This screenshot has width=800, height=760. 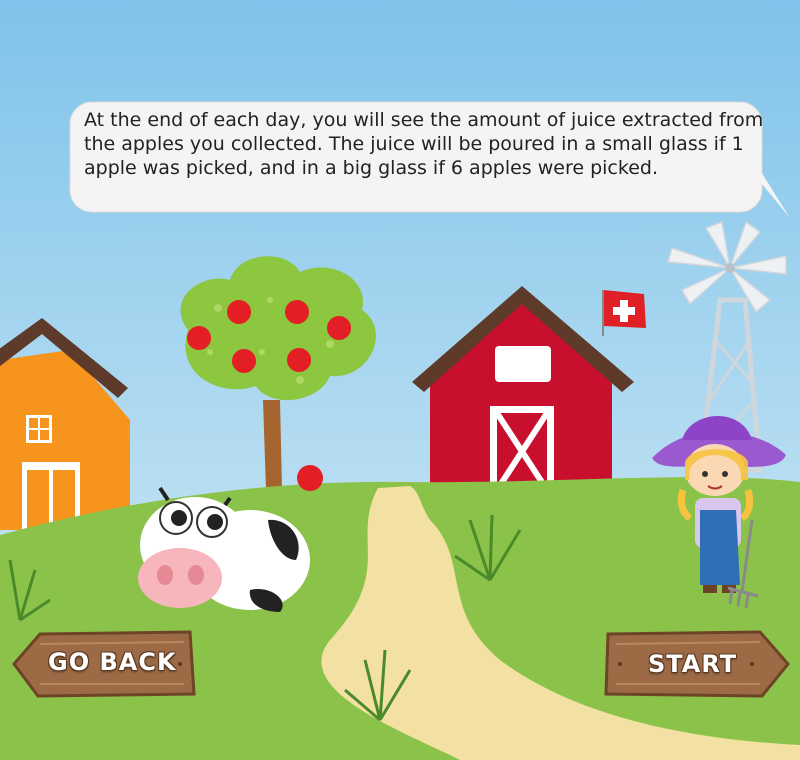 I want to click on apple-icon, so click(x=310, y=478).